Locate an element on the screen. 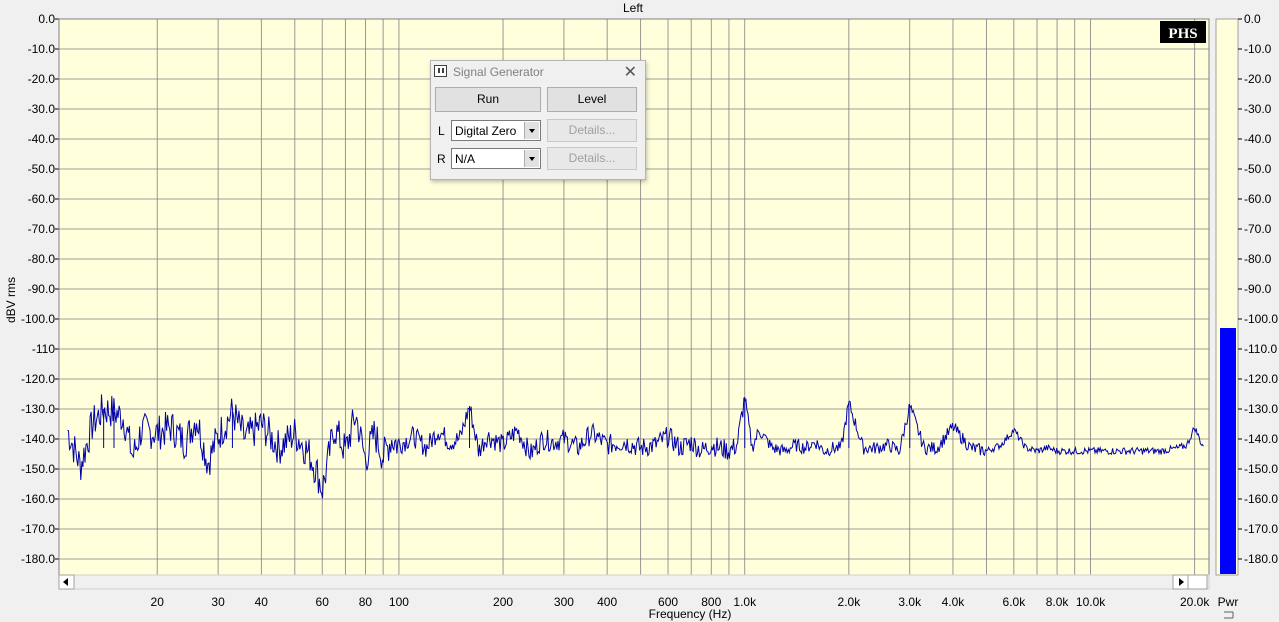 This screenshot has width=1279, height=622. meter-tick-label: -40.0 is located at coordinates (1258, 139).